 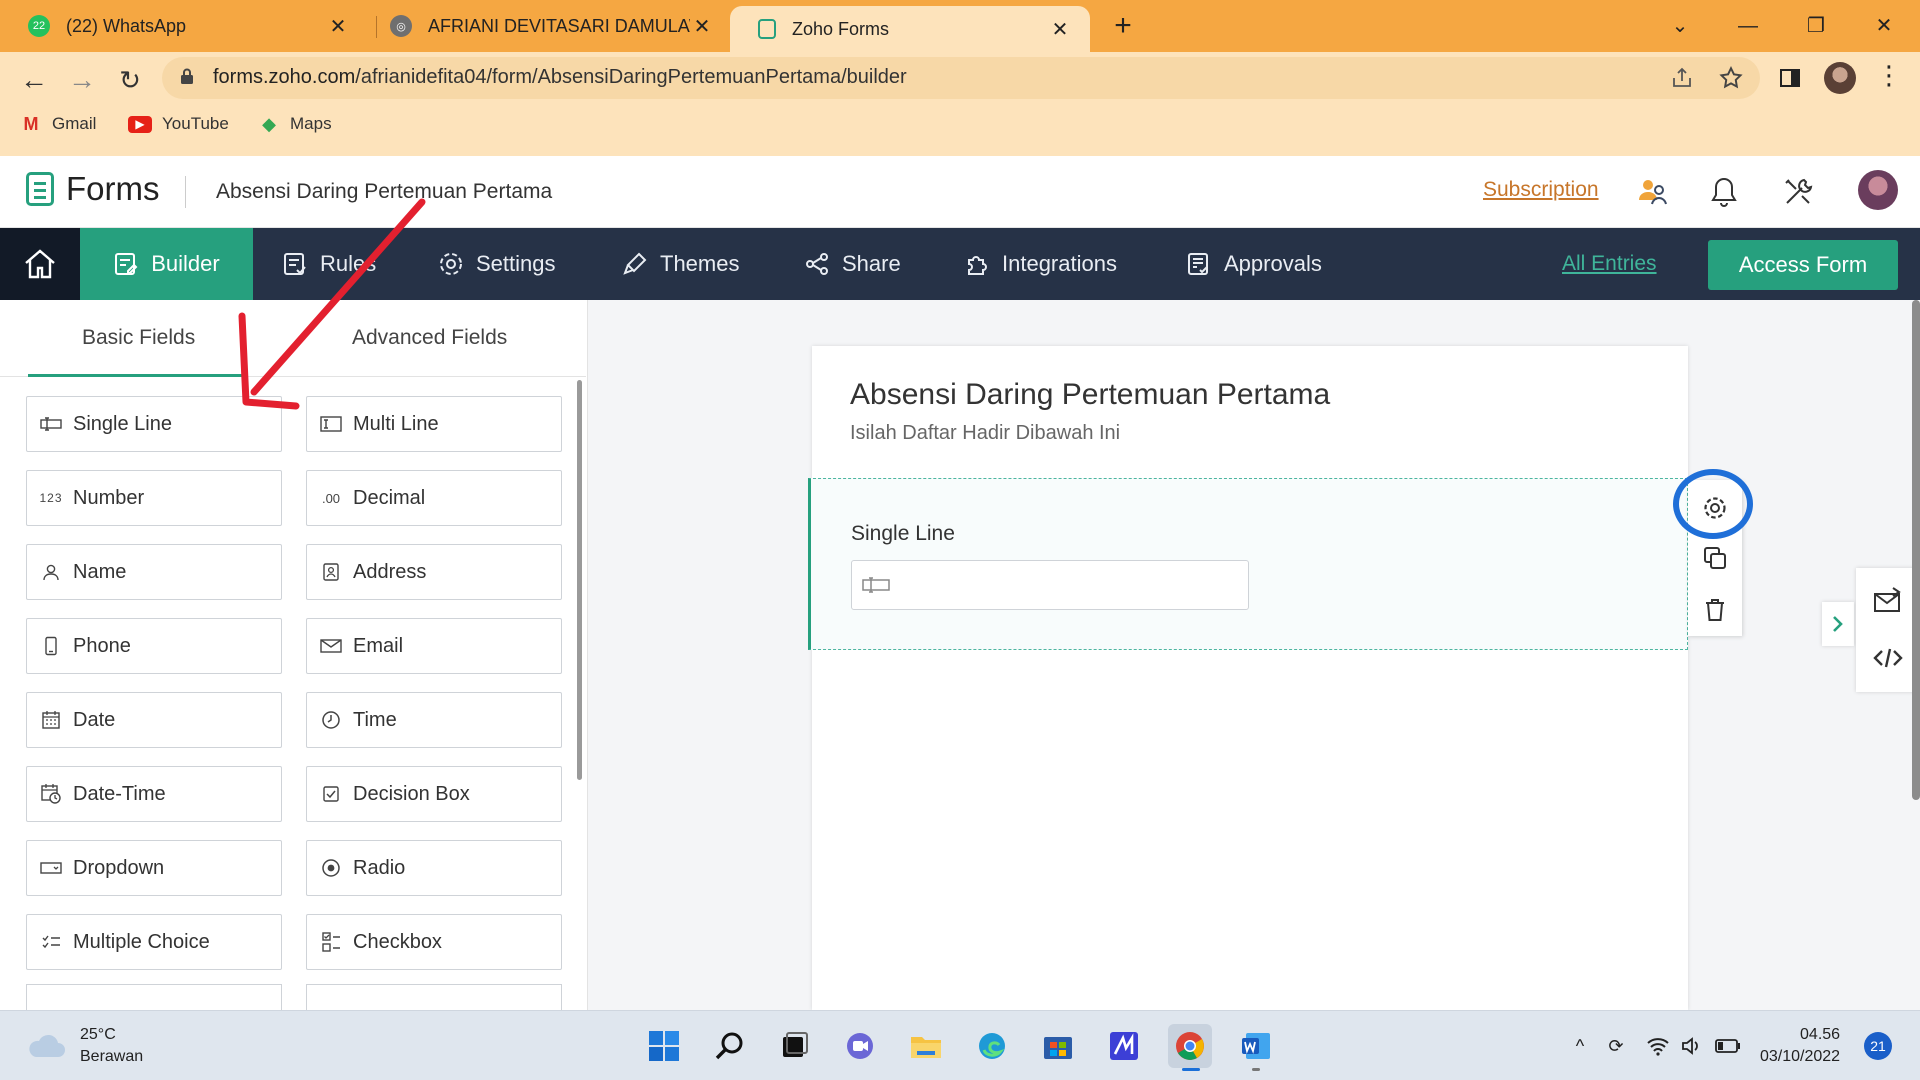 What do you see at coordinates (34, 80) in the screenshot?
I see `back-button: ←` at bounding box center [34, 80].